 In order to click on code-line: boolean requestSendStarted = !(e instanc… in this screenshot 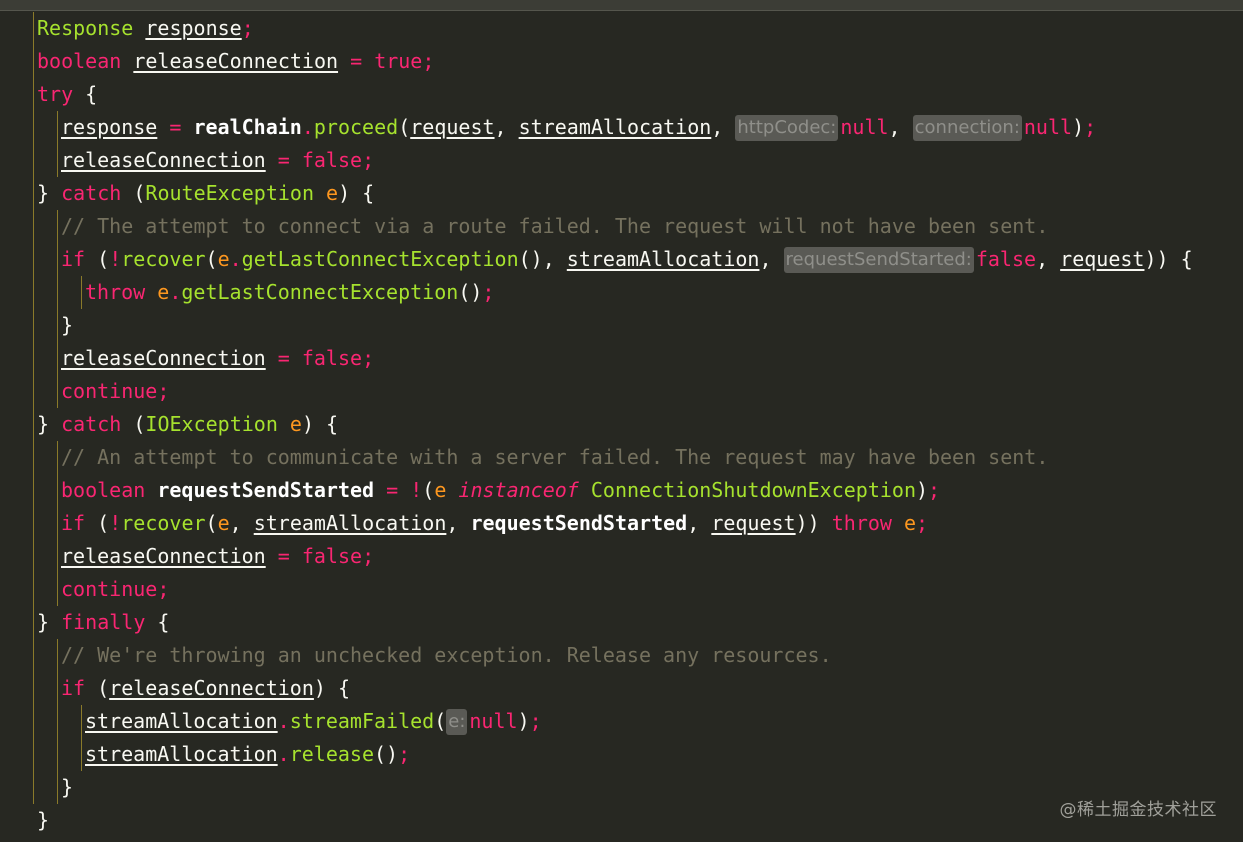, I will do `click(621, 490)`.